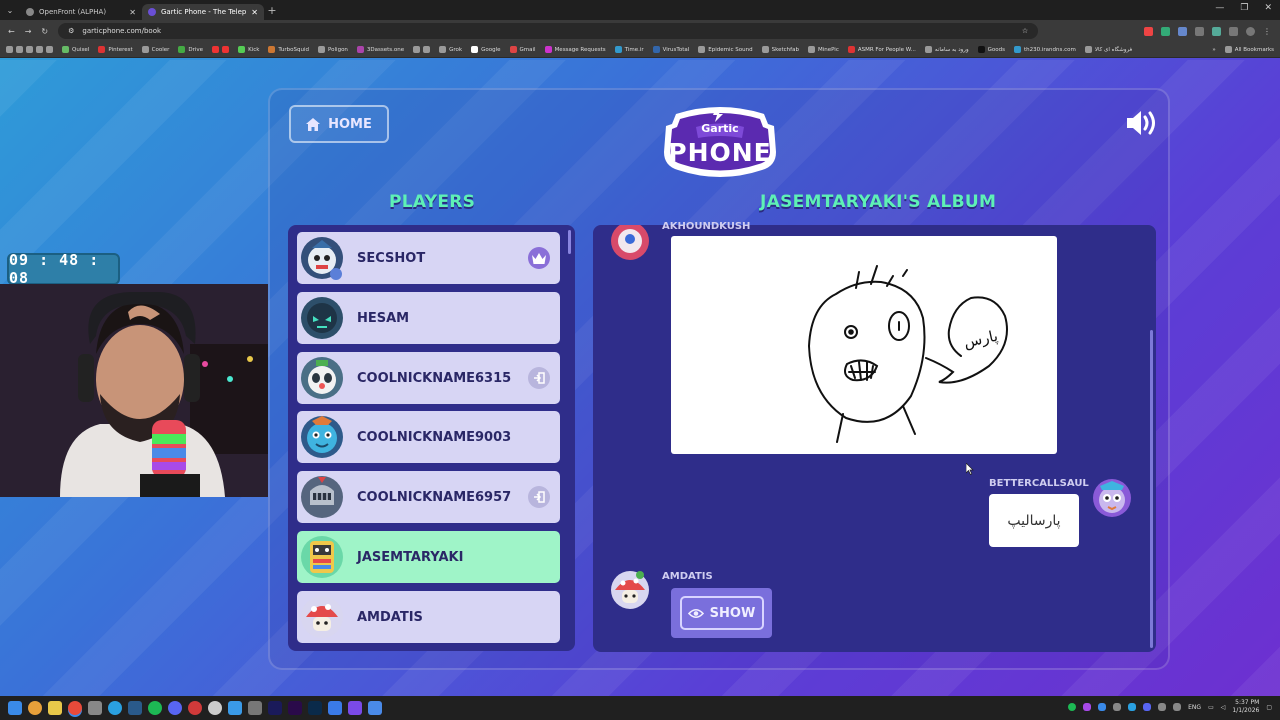 Image resolution: width=1280 pixels, height=720 pixels. What do you see at coordinates (548, 31) in the screenshot?
I see `url-field: ⚙ garticphone.com/book ☆` at bounding box center [548, 31].